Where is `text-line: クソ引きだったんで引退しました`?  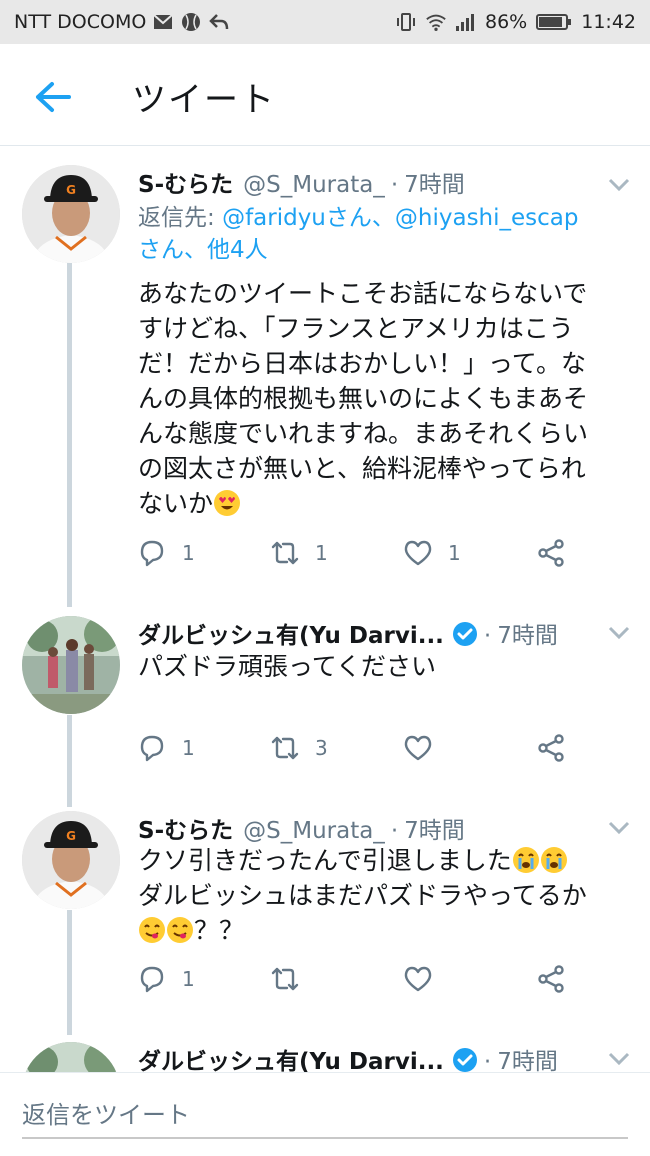 text-line: クソ引きだったんで引退しました is located at coordinates (325, 860).